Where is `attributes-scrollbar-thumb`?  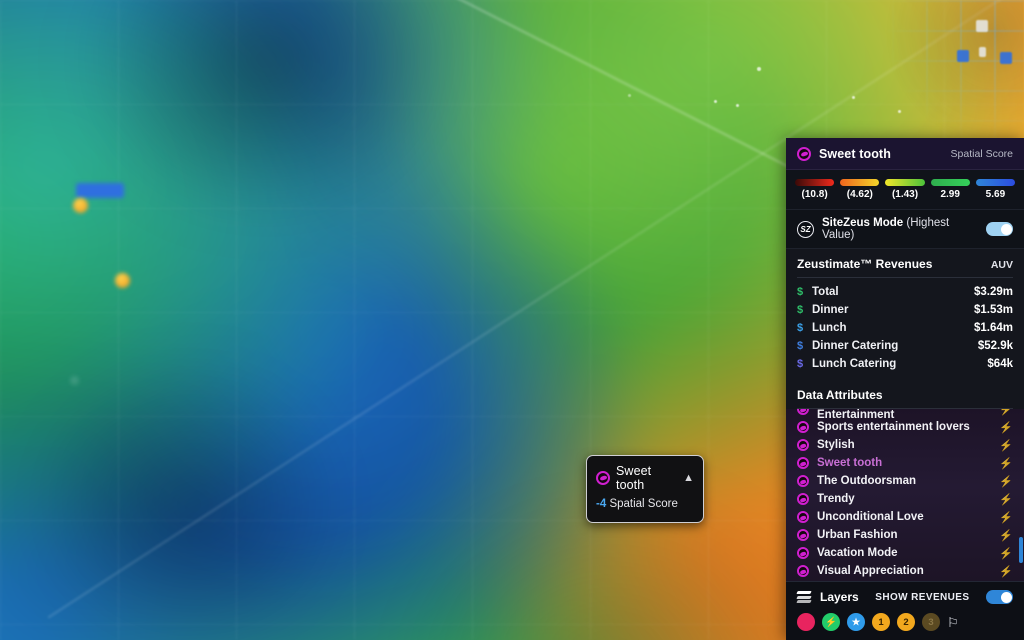 attributes-scrollbar-thumb is located at coordinates (1021, 550).